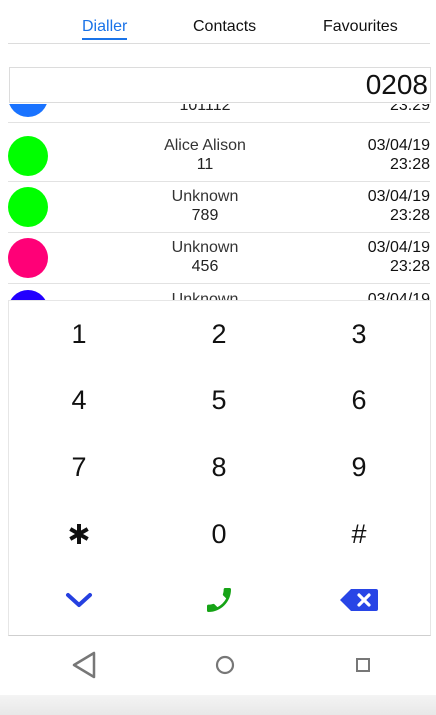 This screenshot has width=436, height=715. I want to click on call-name: Alice Alison, so click(205, 145).